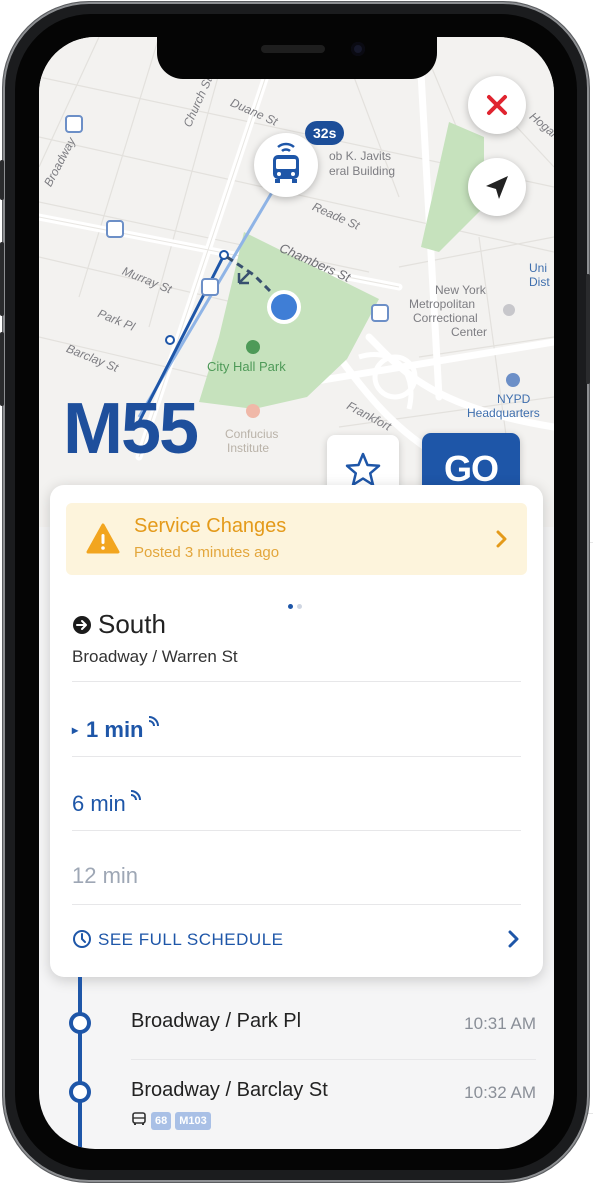 The height and width of the screenshot is (1184, 593). I want to click on place-label-unified-1: Uni, so click(538, 268).